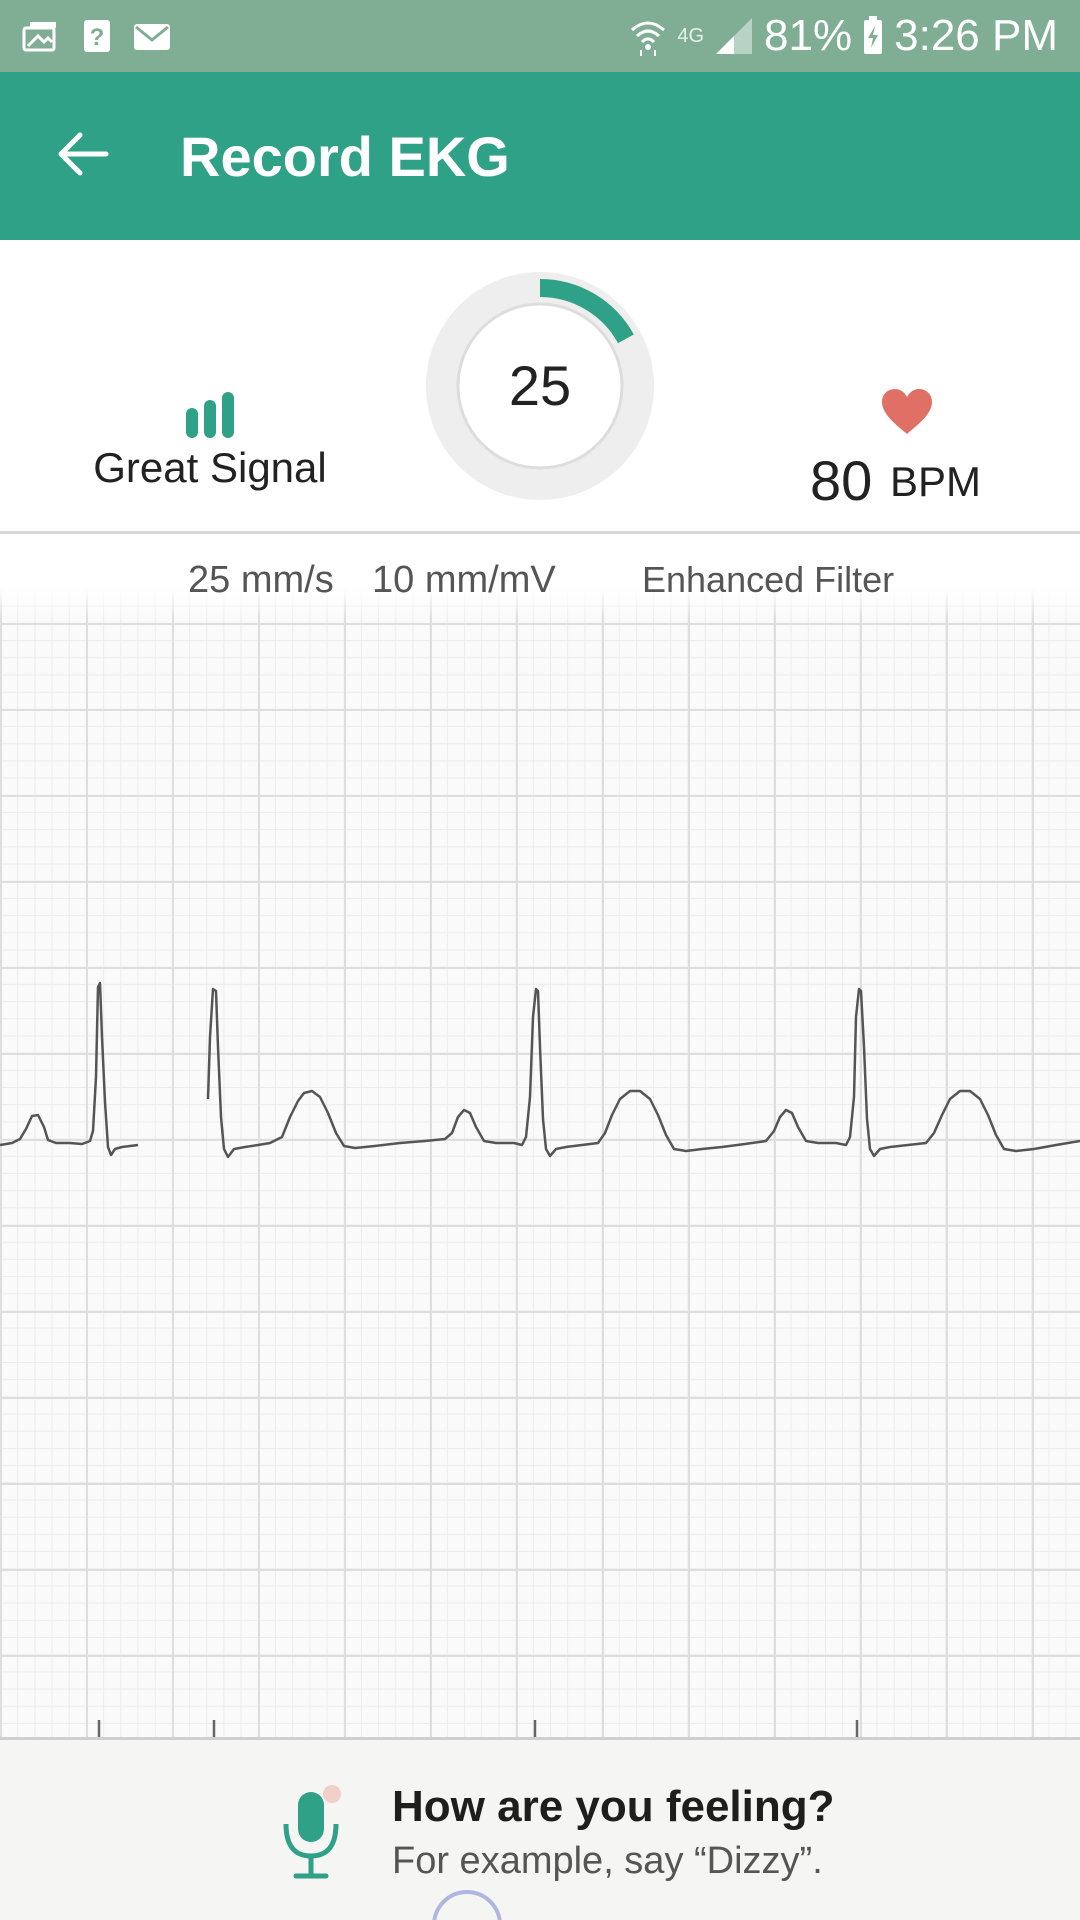 The image size is (1080, 1920). I want to click on email-icon, so click(152, 37).